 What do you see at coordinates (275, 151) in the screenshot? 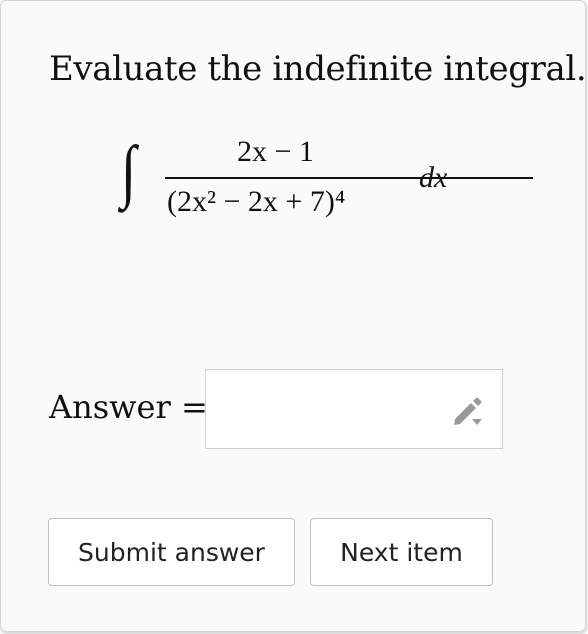
I see `integral-numerator: 2x − 1` at bounding box center [275, 151].